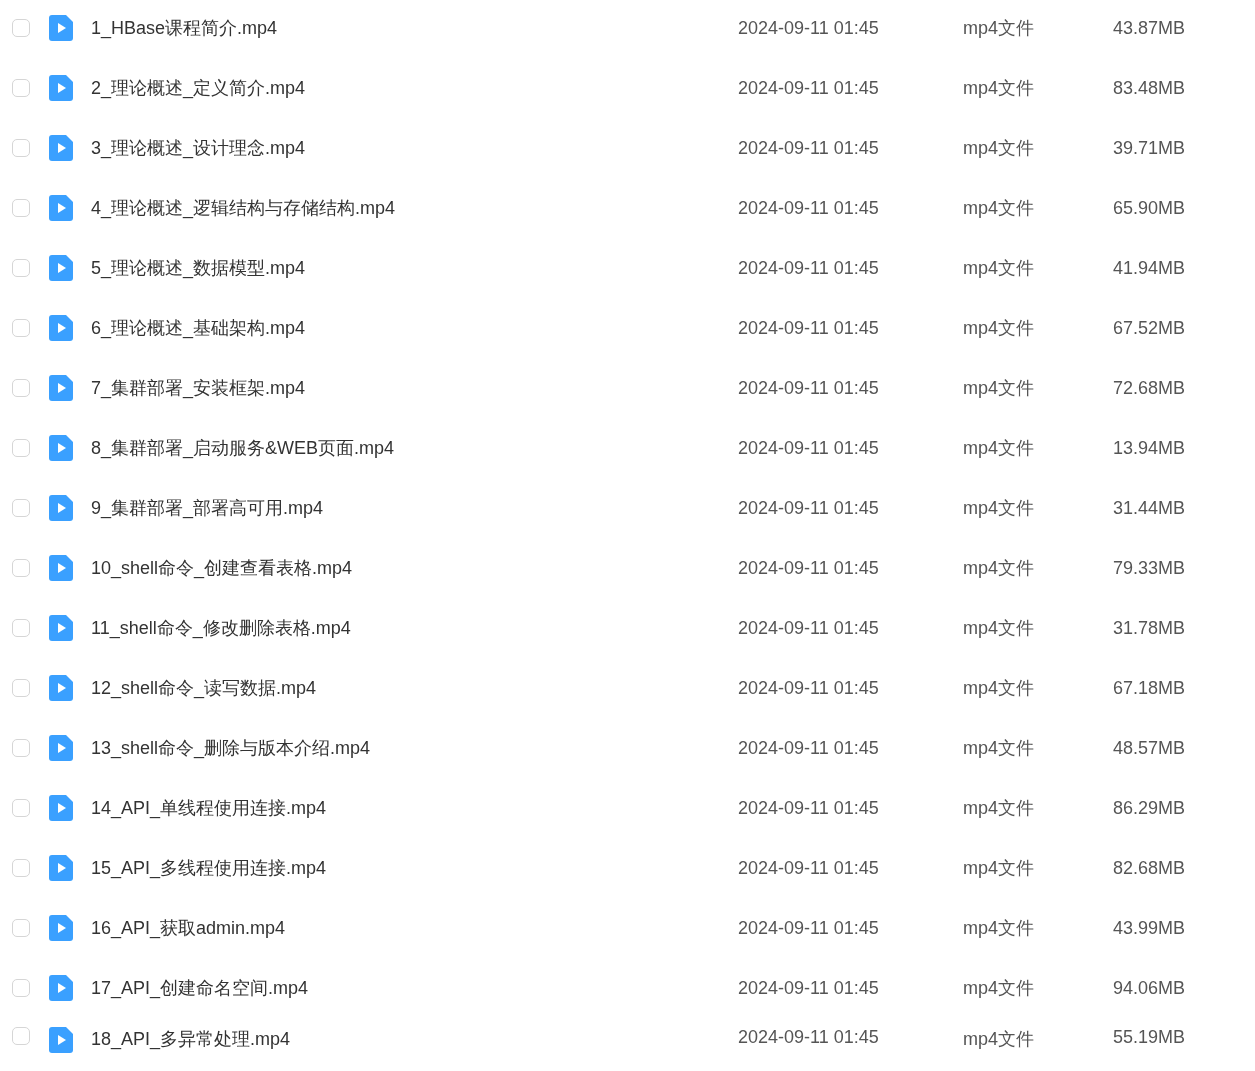 This screenshot has height=1071, width=1255. What do you see at coordinates (1149, 928) in the screenshot?
I see `file-size: 43.99MB` at bounding box center [1149, 928].